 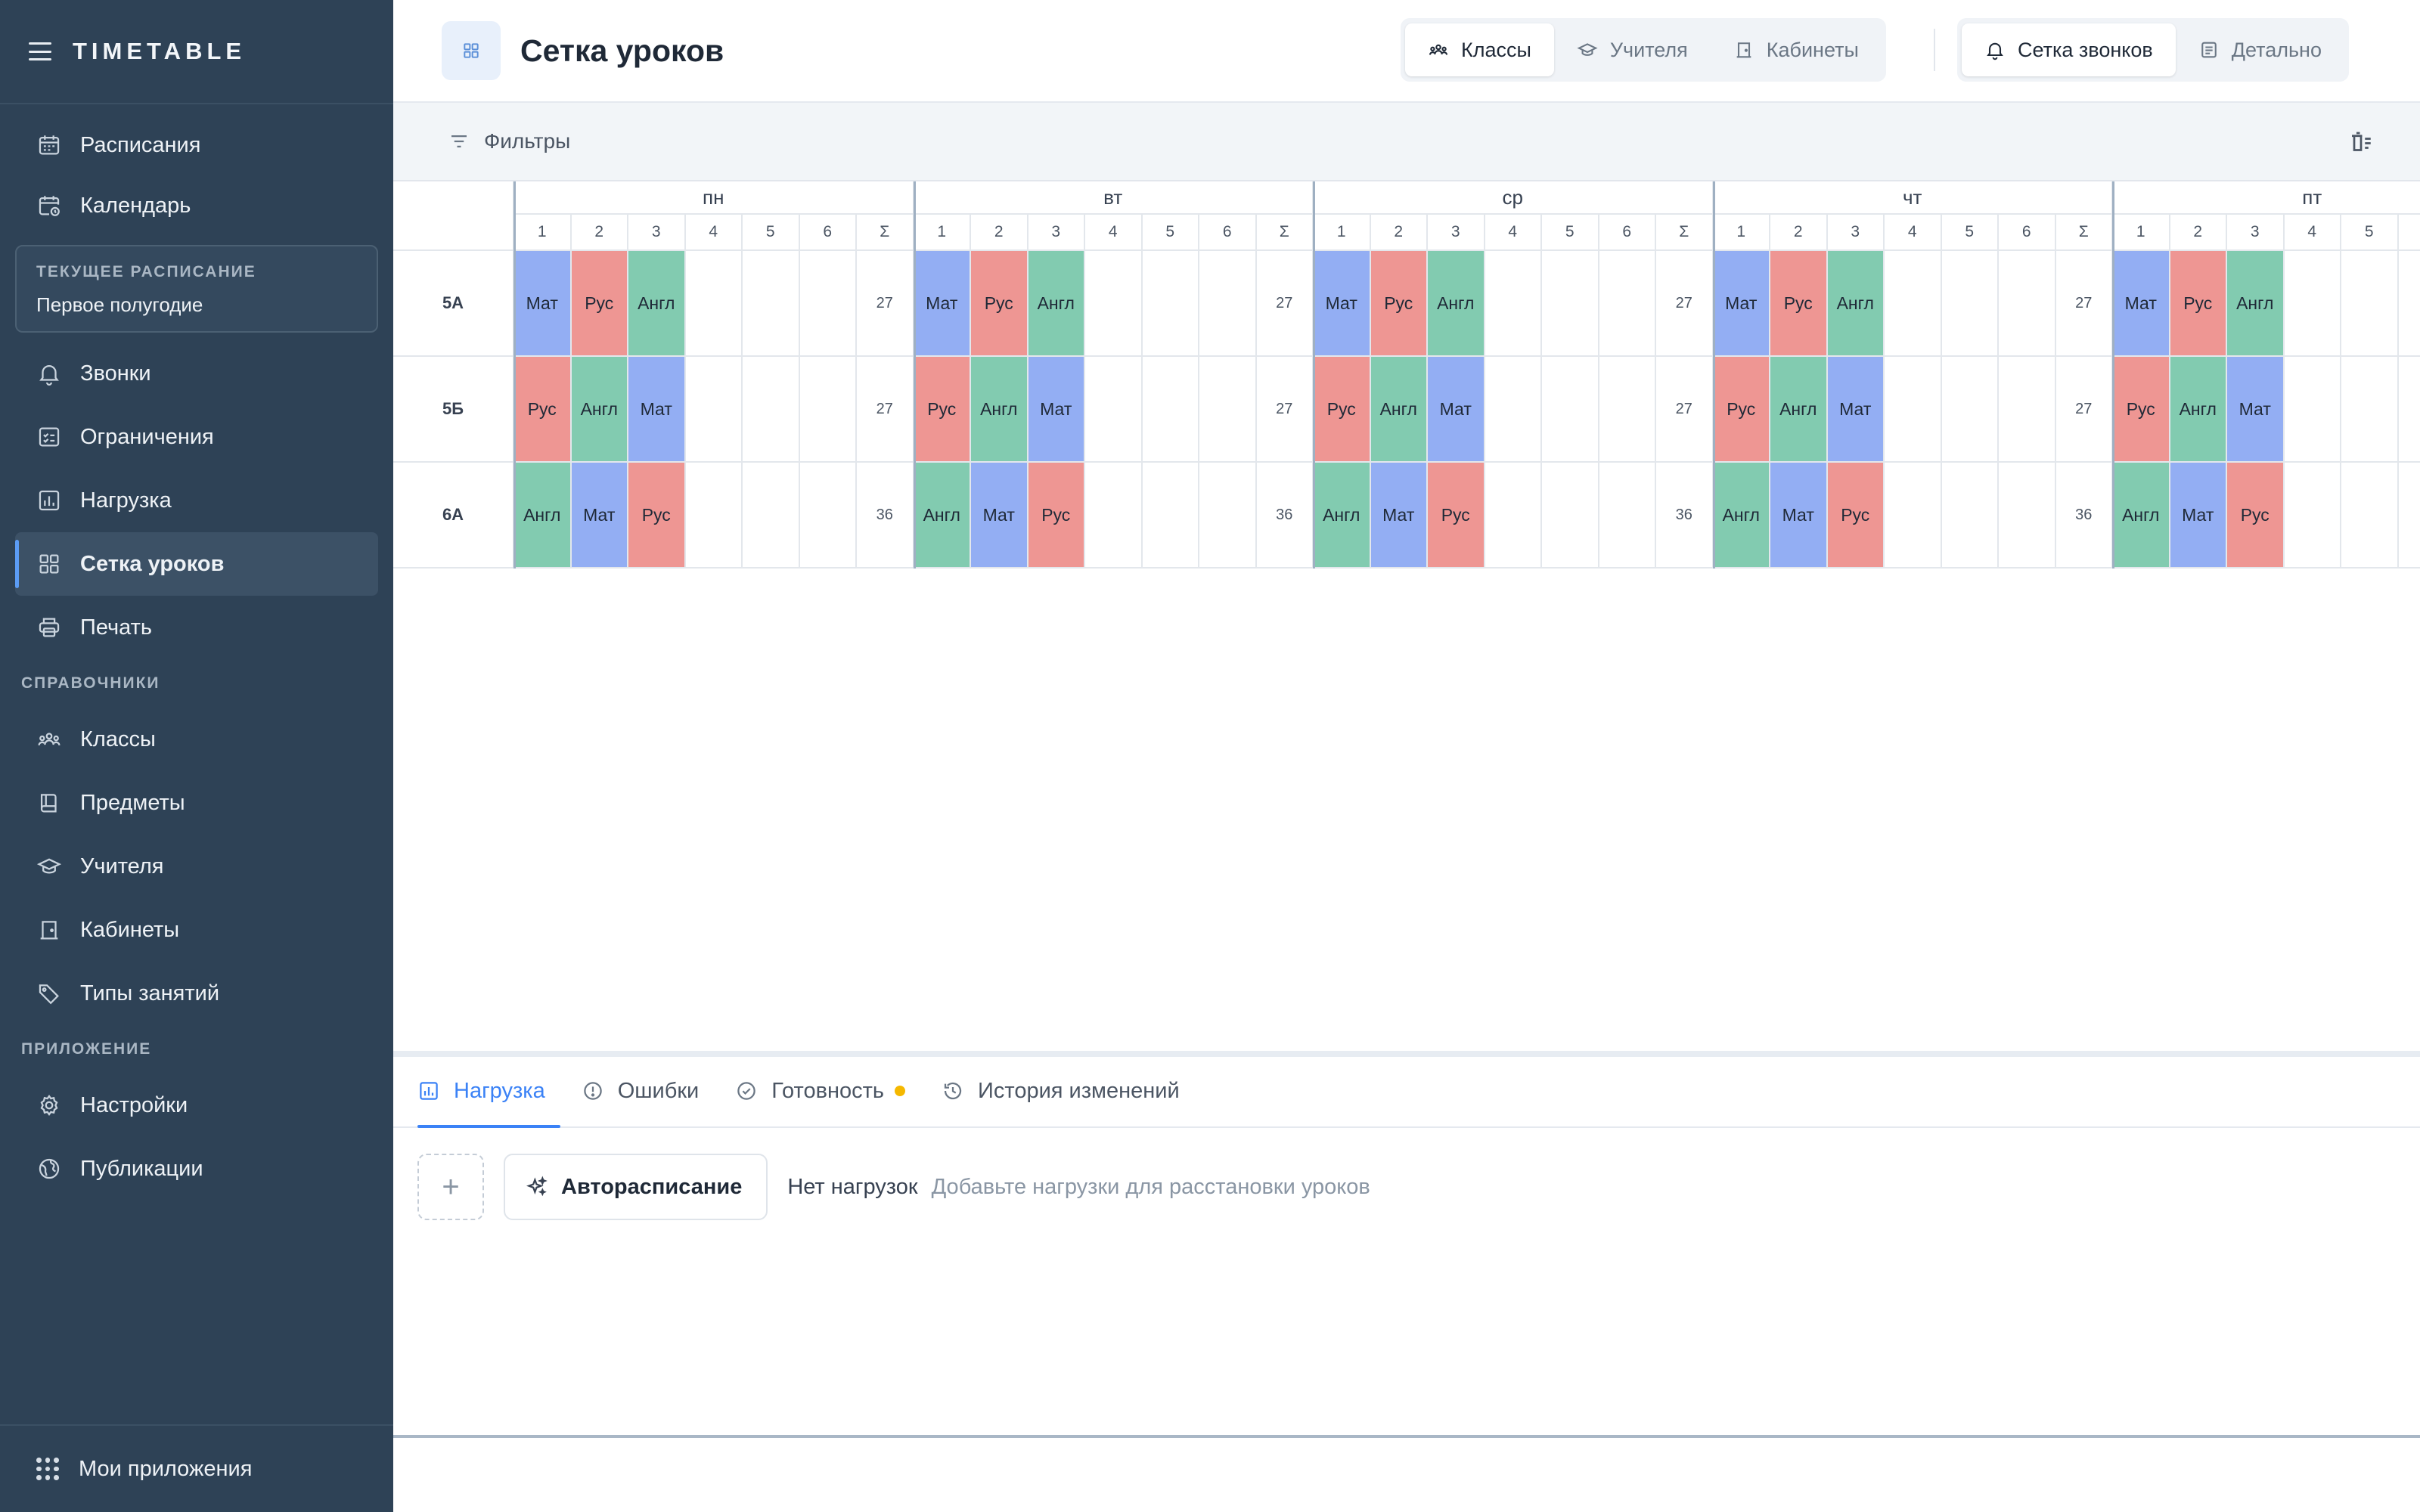 I want to click on view-tab-teachers: Учителя, so click(x=1632, y=50).